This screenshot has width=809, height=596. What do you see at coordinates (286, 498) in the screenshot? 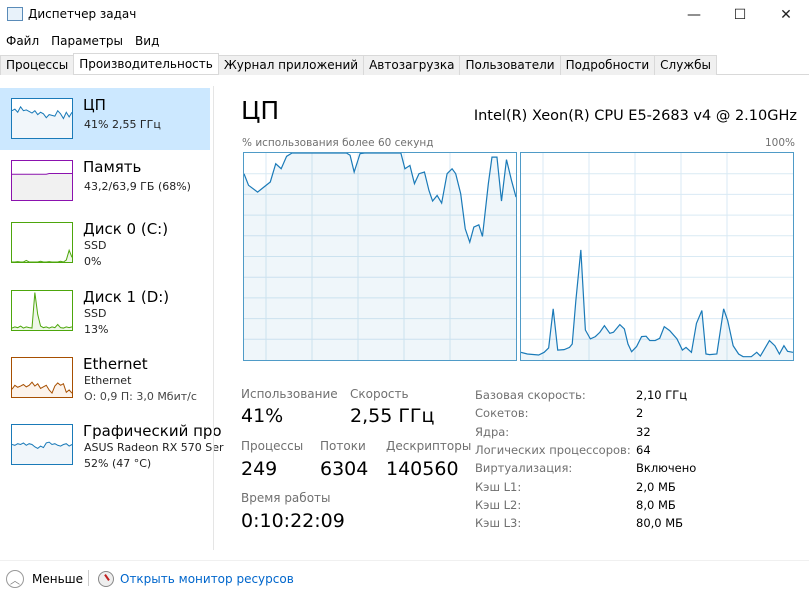
I see `uptime-label: Время работы` at bounding box center [286, 498].